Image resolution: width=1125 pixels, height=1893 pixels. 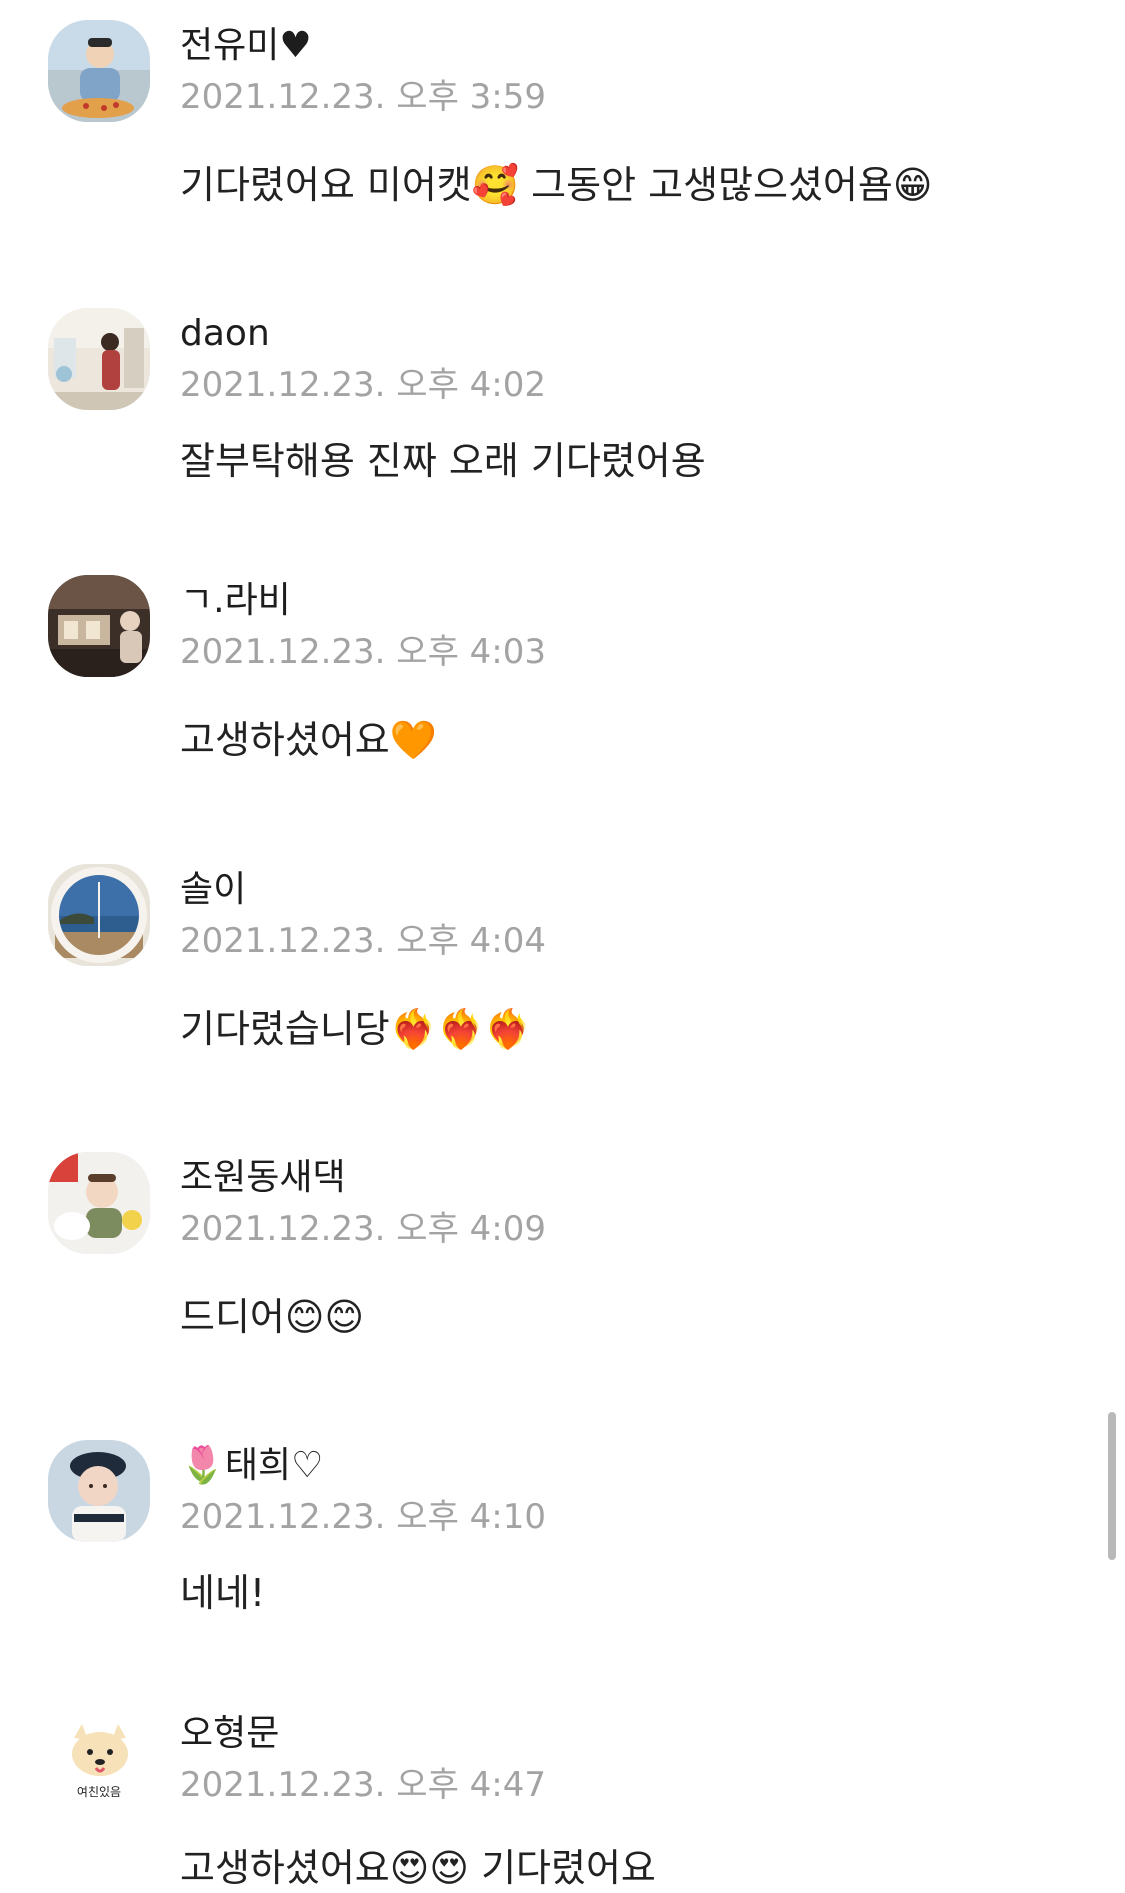 I want to click on comment-text: 드디어😊😊, so click(x=272, y=1317).